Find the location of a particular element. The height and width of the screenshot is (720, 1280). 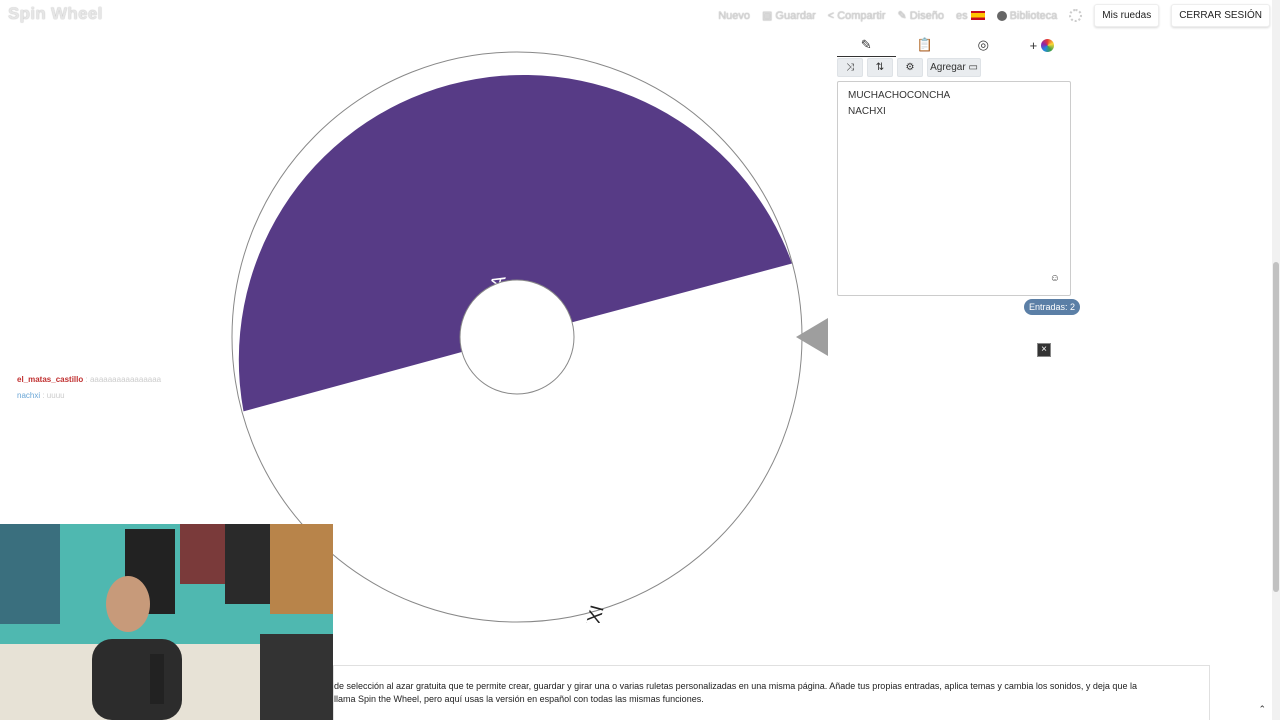

design-link: ✎ Diseño is located at coordinates (920, 16).